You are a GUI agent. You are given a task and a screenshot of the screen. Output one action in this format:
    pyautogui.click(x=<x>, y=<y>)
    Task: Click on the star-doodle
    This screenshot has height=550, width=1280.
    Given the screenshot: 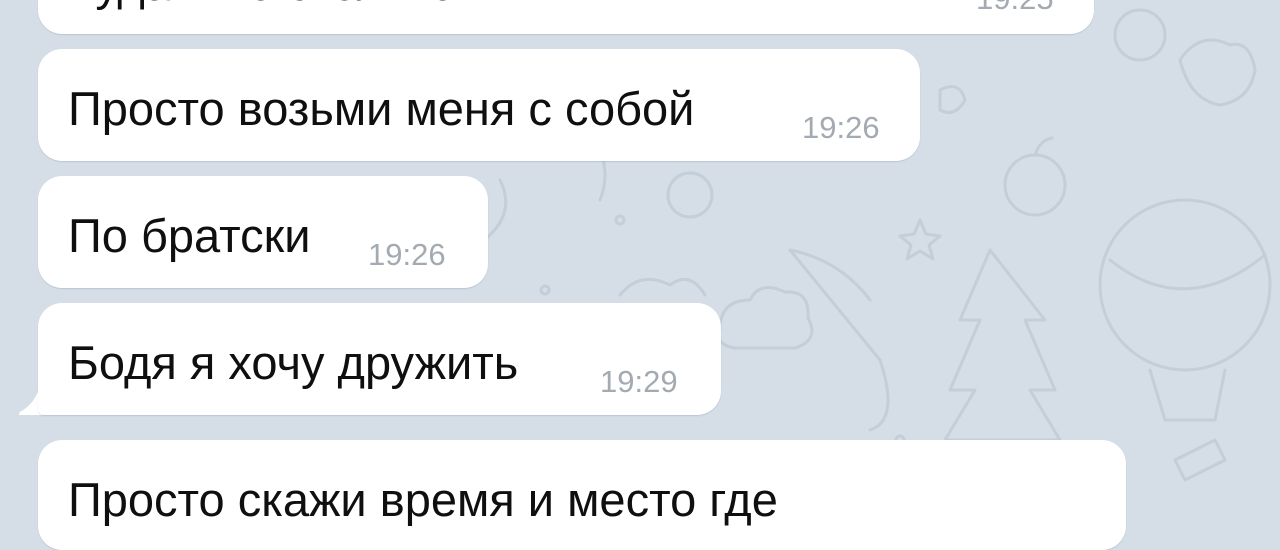 What is the action you would take?
    pyautogui.click(x=920, y=239)
    